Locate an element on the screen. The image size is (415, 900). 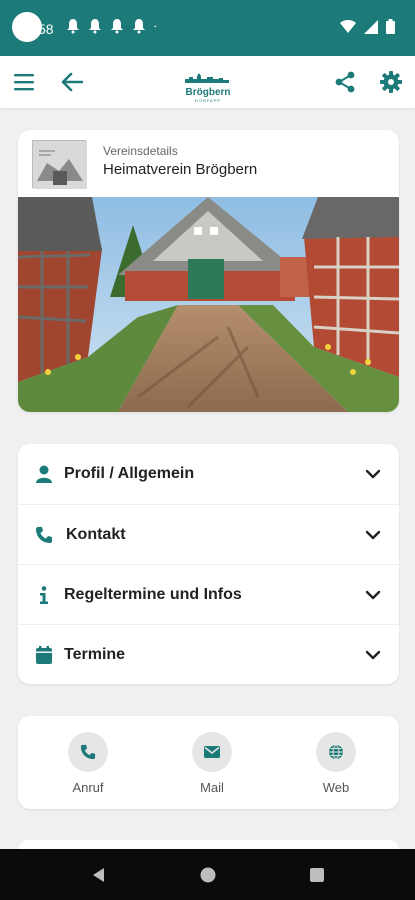
more-dot-icon is located at coordinates (155, 26).